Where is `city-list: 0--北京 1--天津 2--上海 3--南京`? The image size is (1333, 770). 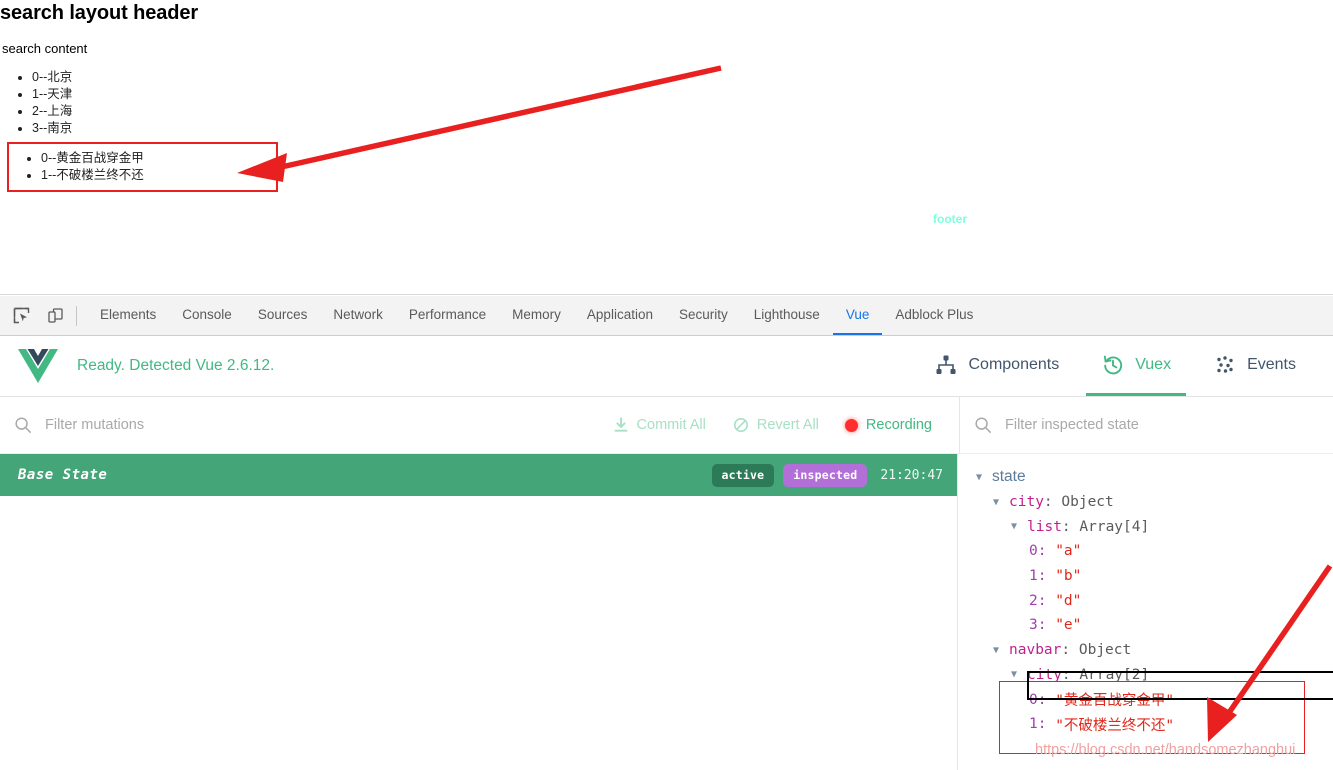
city-list: 0--北京 1--天津 2--上海 3--南京 is located at coordinates (36, 103).